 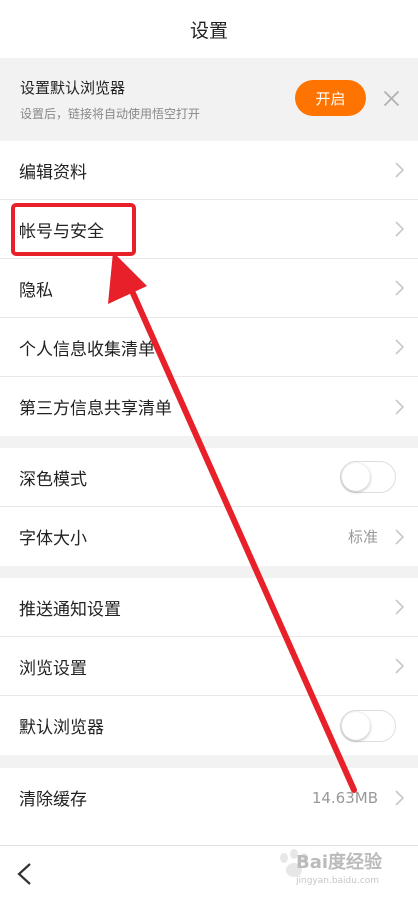 What do you see at coordinates (209, 536) in the screenshot?
I see `row-font-size: 字体大小 标准` at bounding box center [209, 536].